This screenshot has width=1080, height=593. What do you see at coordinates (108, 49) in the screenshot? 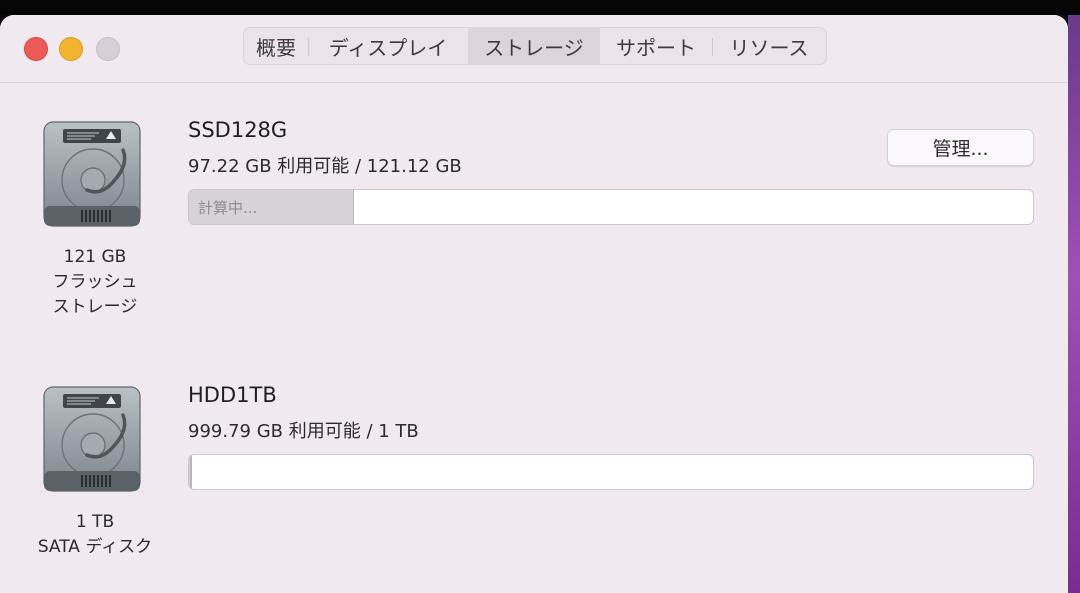
I see `zoom-button` at bounding box center [108, 49].